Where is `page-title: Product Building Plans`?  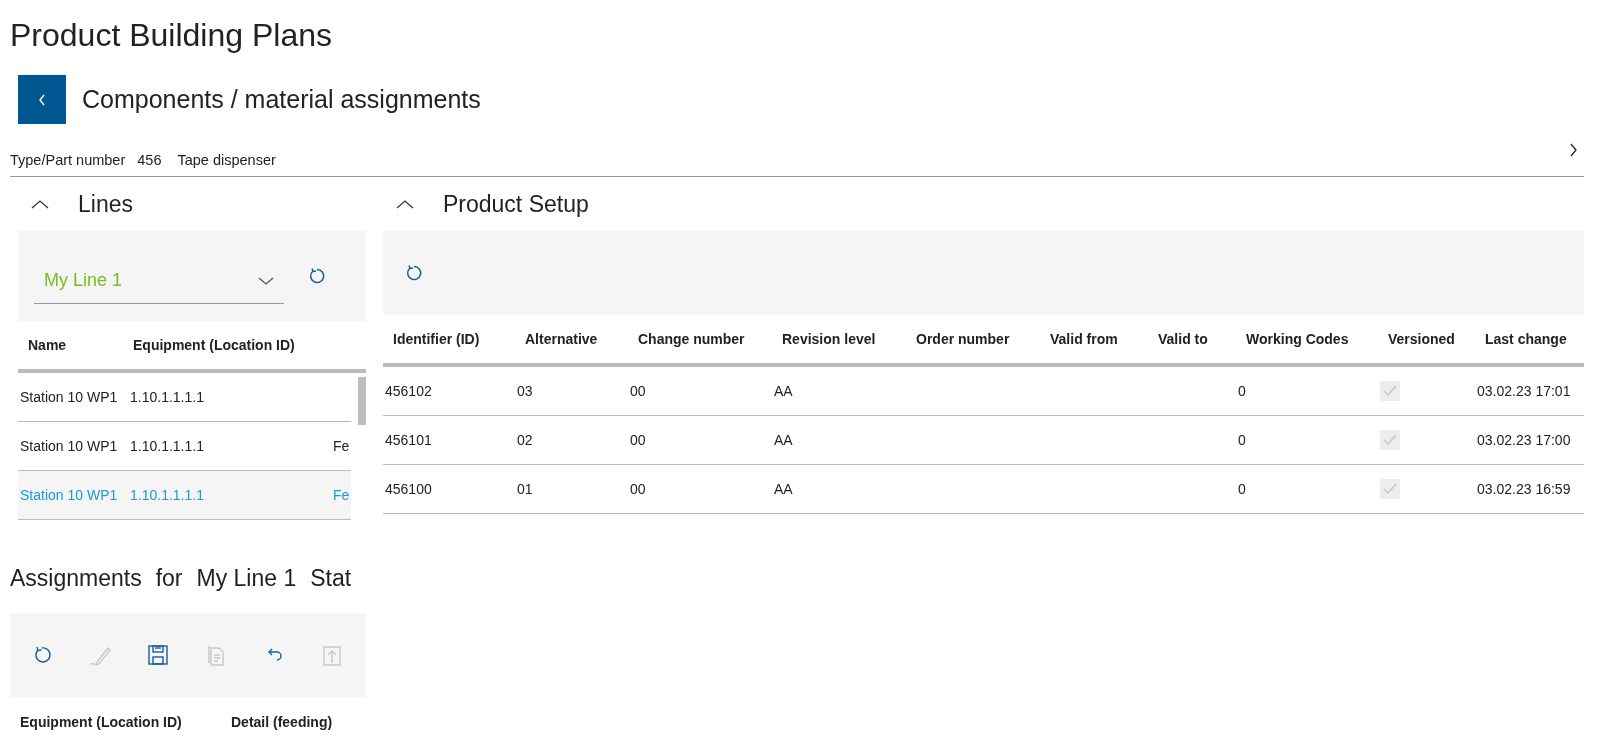 page-title: Product Building Plans is located at coordinates (171, 35).